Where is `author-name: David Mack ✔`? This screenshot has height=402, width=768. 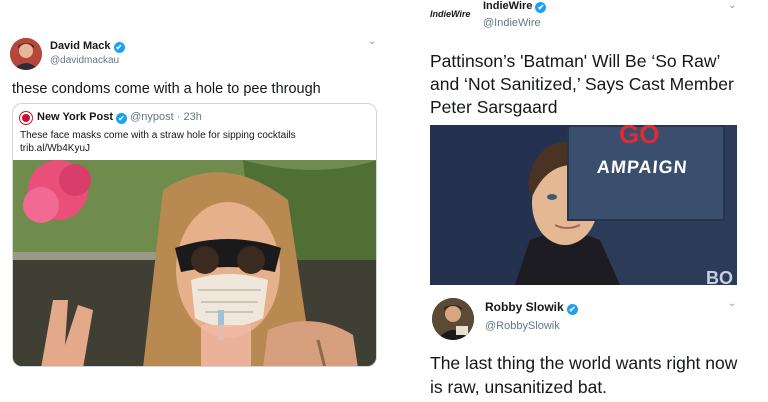
author-name: David Mack ✔ is located at coordinates (87, 46).